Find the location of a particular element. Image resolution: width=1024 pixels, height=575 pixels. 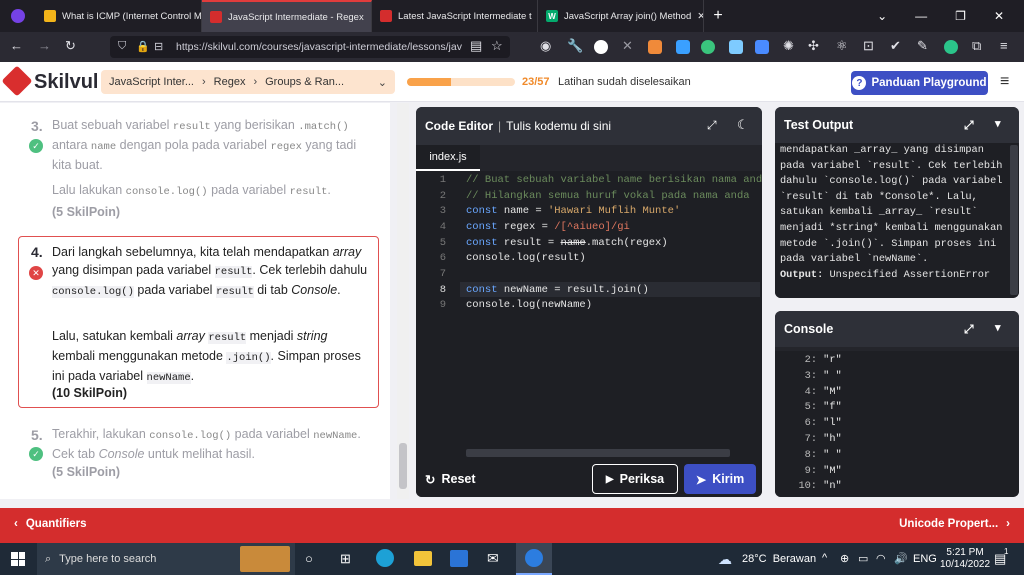

console-row: 7: "h" is located at coordinates (808, 440).